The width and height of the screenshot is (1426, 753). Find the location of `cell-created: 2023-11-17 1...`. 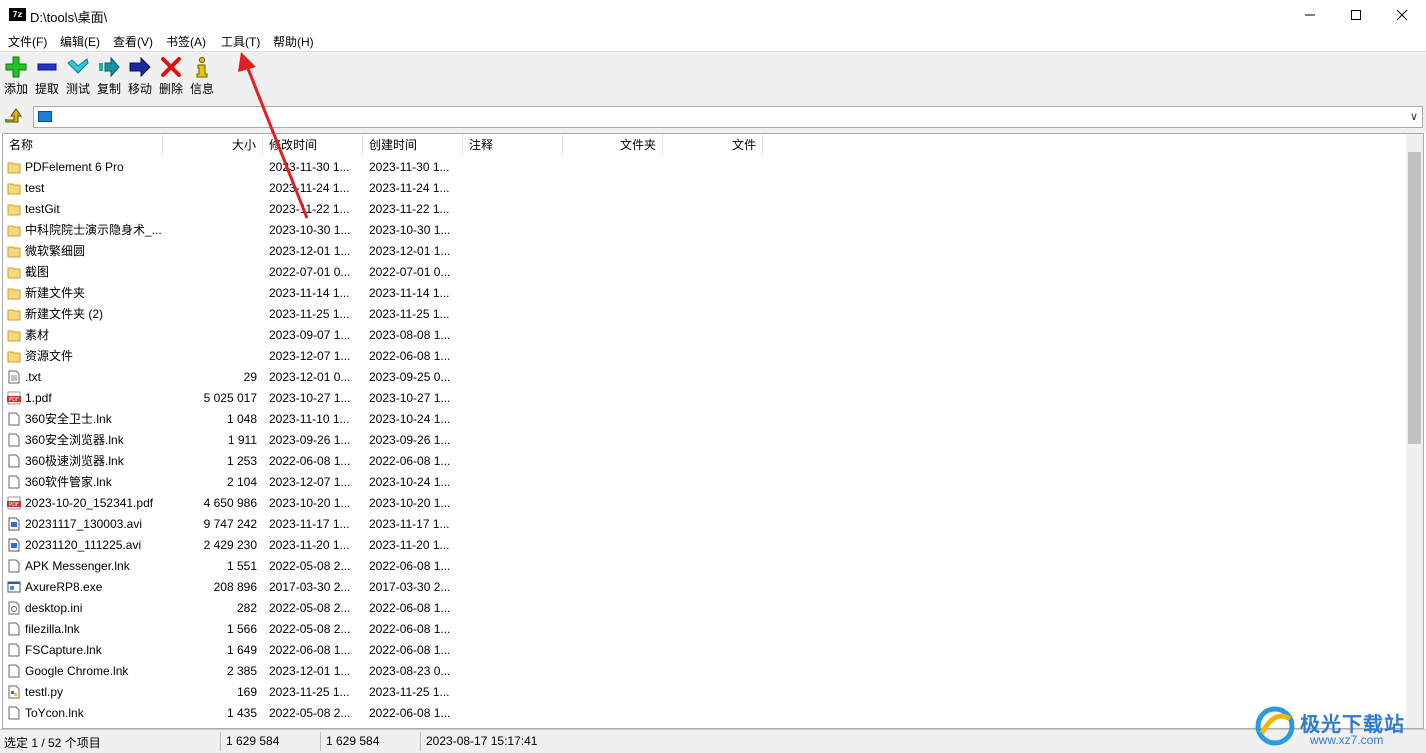

cell-created: 2023-11-17 1... is located at coordinates (409, 524).